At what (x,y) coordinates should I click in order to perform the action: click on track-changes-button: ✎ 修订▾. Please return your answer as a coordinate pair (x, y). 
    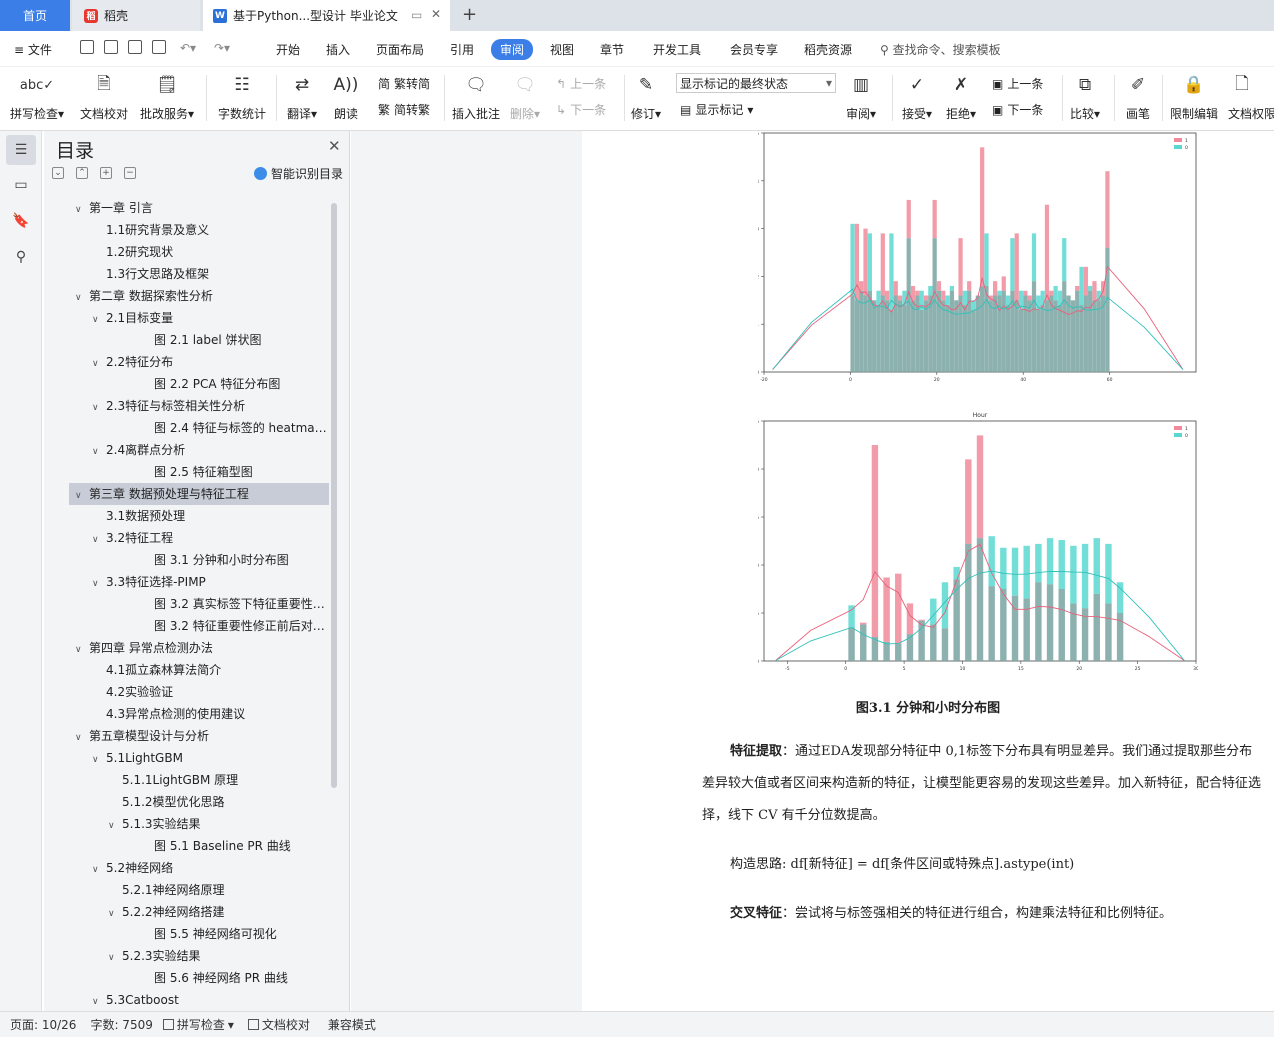
    Looking at the image, I should click on (646, 96).